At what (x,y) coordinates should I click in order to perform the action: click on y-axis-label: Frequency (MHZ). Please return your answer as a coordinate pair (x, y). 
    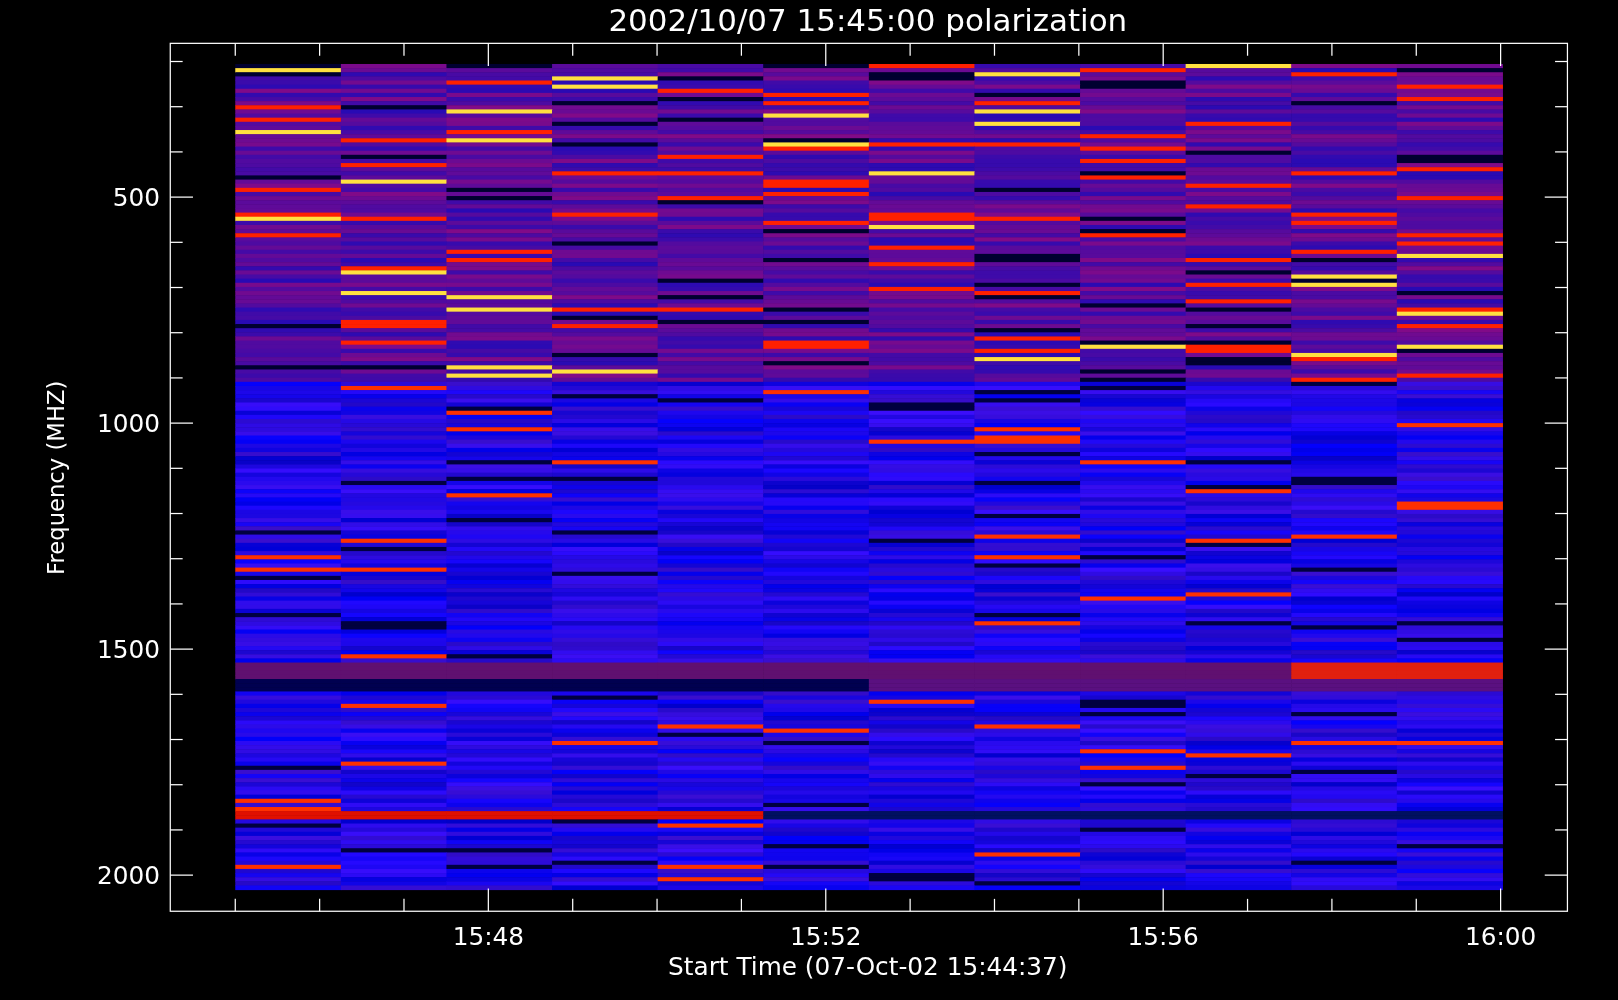
    Looking at the image, I should click on (56, 477).